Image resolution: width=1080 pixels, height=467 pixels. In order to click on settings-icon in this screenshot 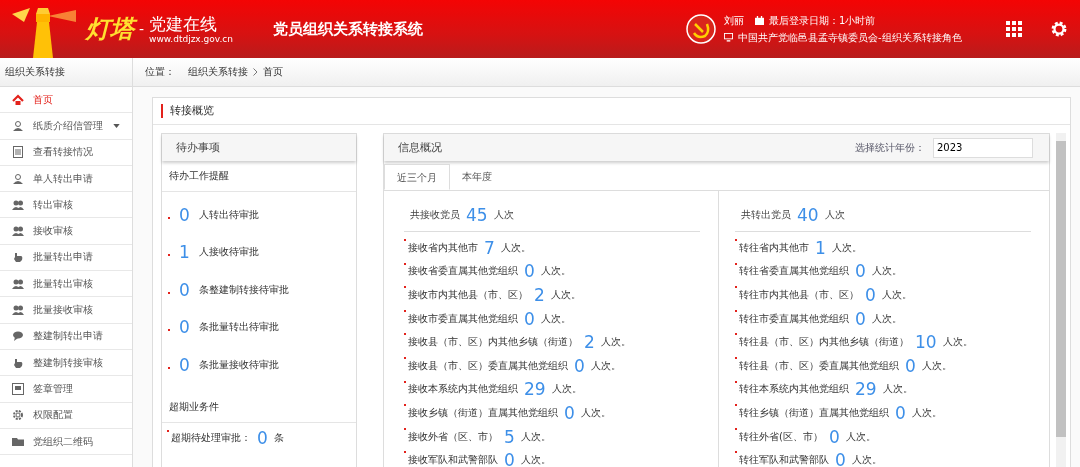, I will do `click(1059, 29)`.